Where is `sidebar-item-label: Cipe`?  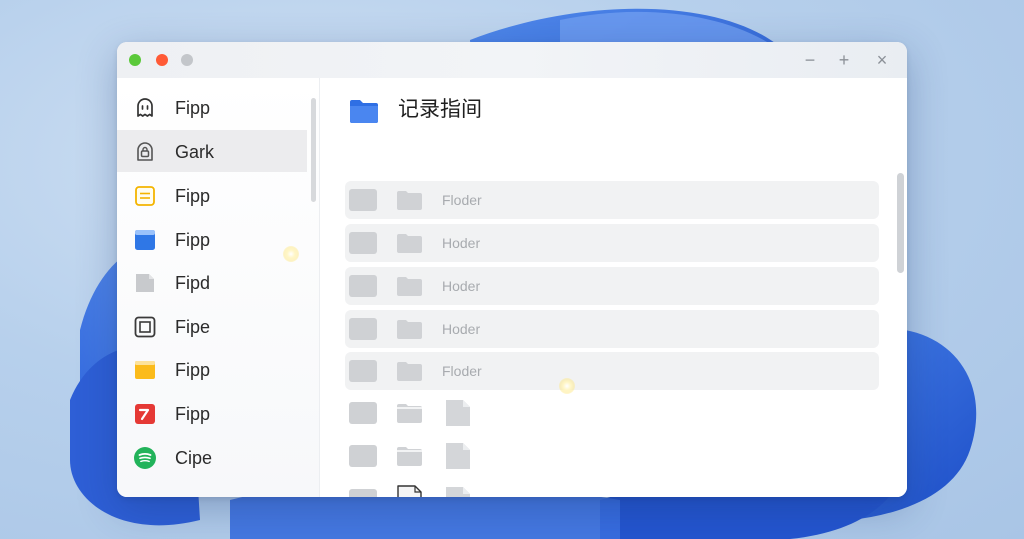 sidebar-item-label: Cipe is located at coordinates (194, 458).